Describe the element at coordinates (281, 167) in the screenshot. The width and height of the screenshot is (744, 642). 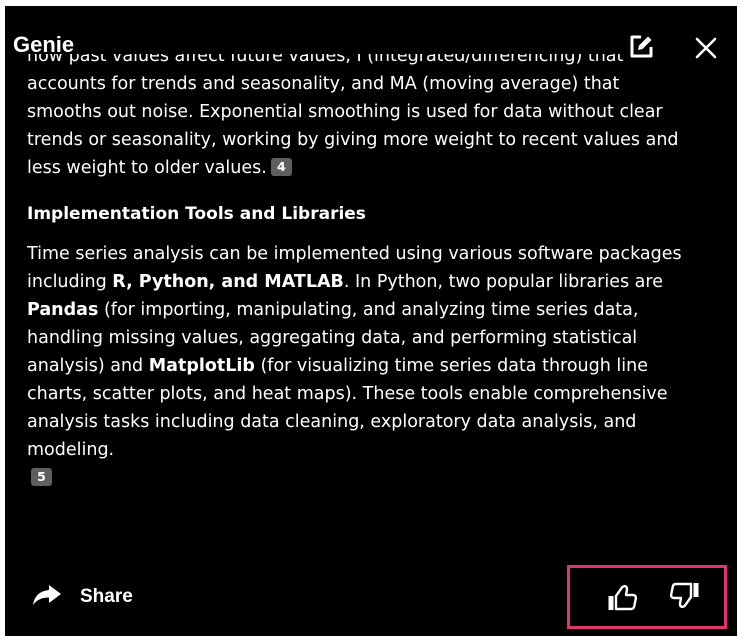
I see `citation-badge-4: 4` at that location.